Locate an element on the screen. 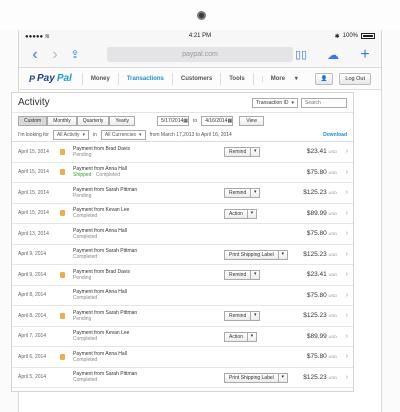 The image size is (400, 412). profile-button: 👤 is located at coordinates (324, 78).